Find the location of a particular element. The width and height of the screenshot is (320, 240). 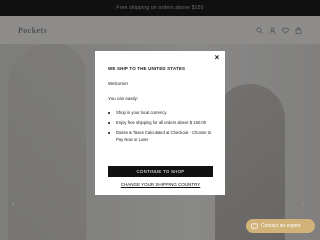

contact-expert-label: Contact an expert is located at coordinates (281, 226).